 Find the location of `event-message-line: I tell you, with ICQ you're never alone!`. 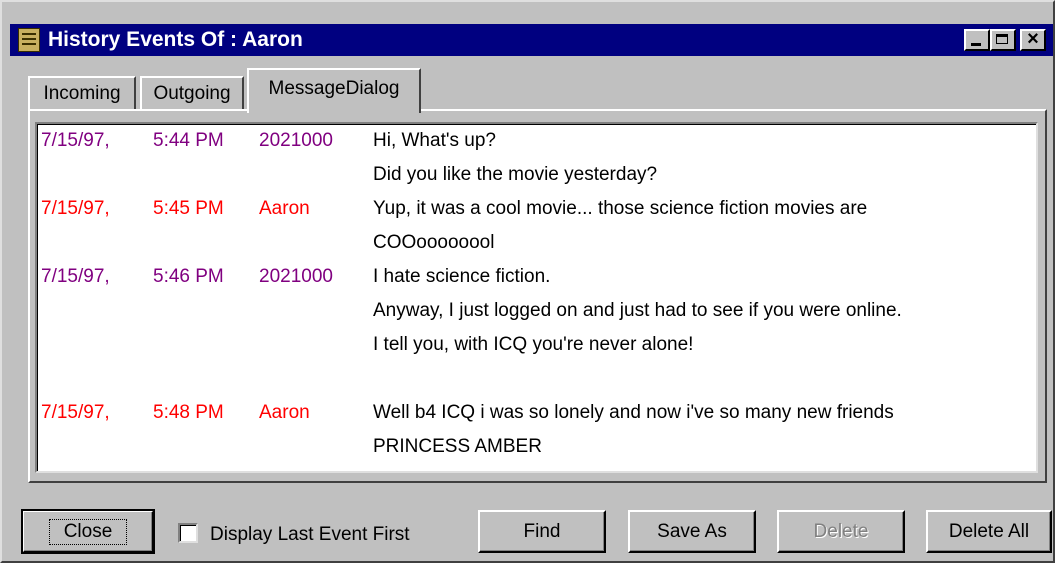

event-message-line: I tell you, with ICQ you're never alone! is located at coordinates (533, 344).